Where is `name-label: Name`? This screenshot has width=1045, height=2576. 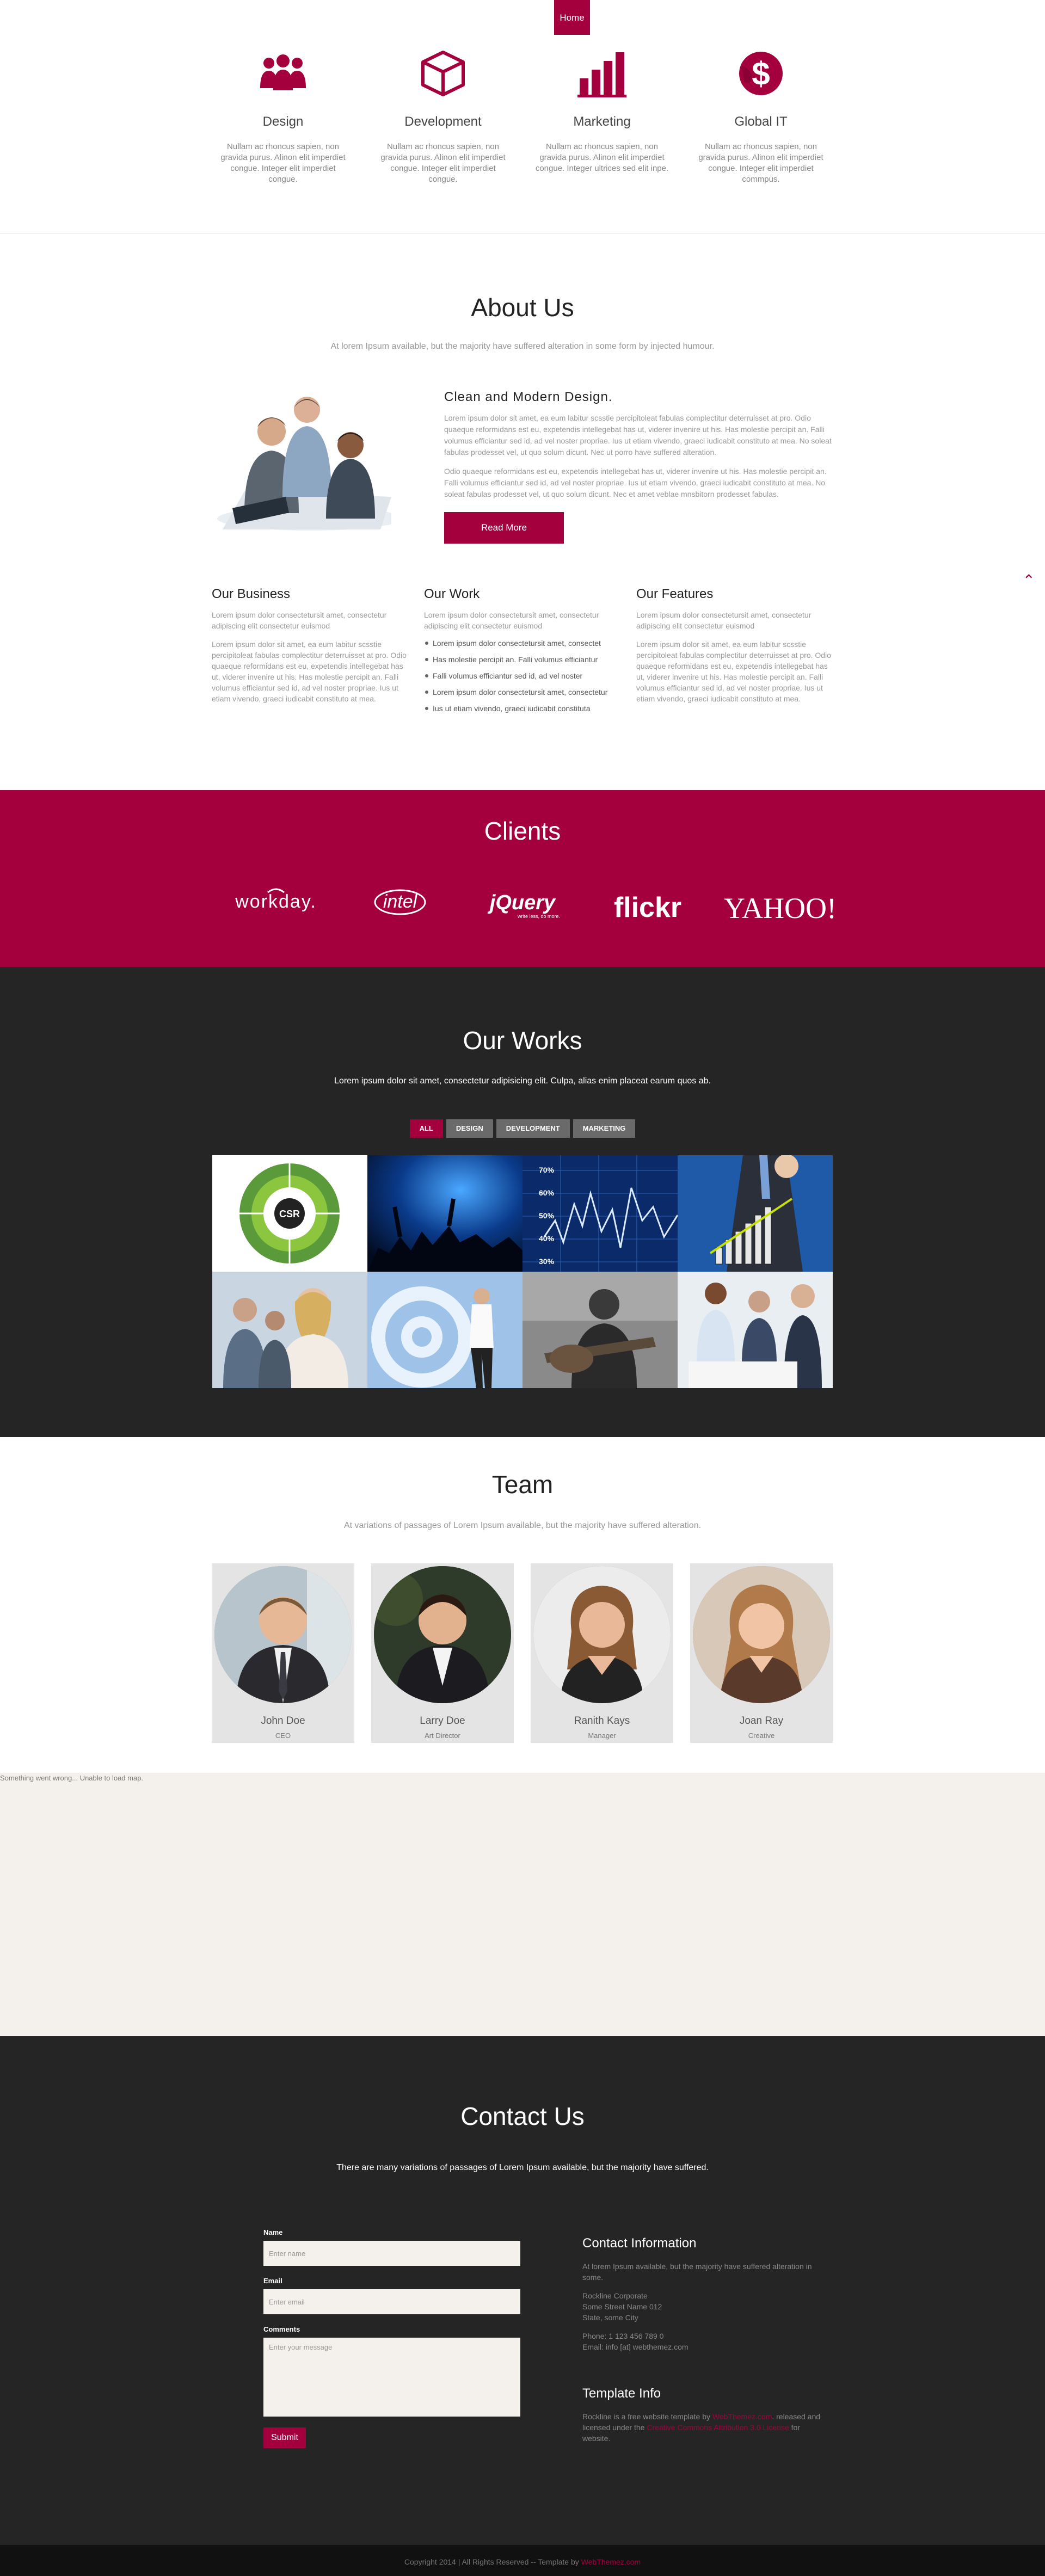 name-label: Name is located at coordinates (273, 2232).